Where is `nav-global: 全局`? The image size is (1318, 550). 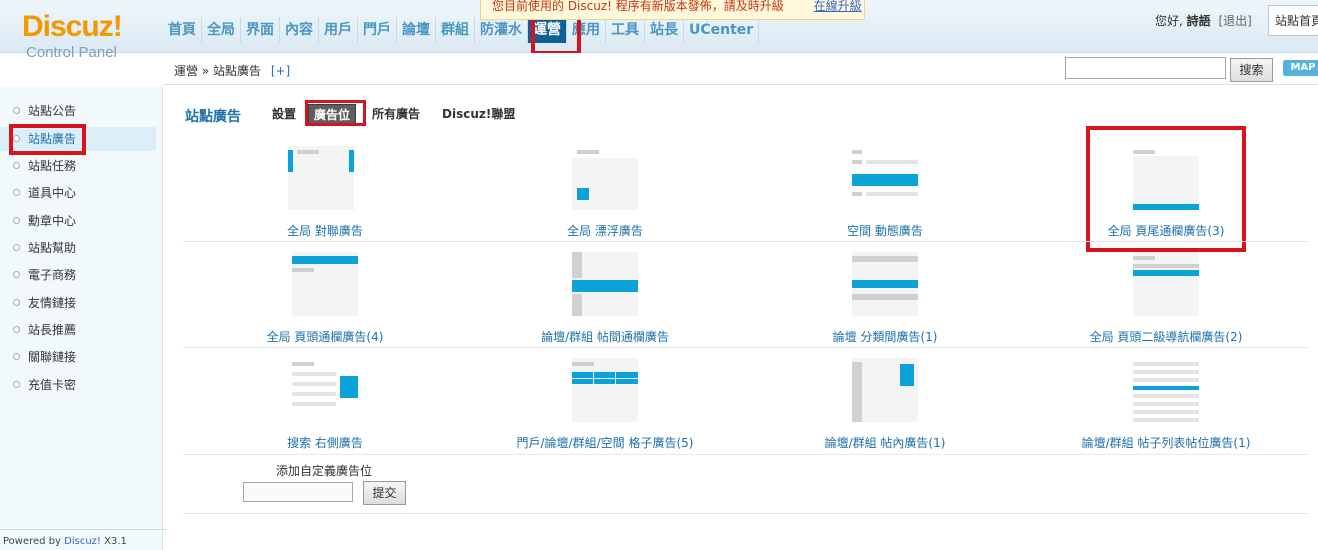 nav-global: 全局 is located at coordinates (221, 30).